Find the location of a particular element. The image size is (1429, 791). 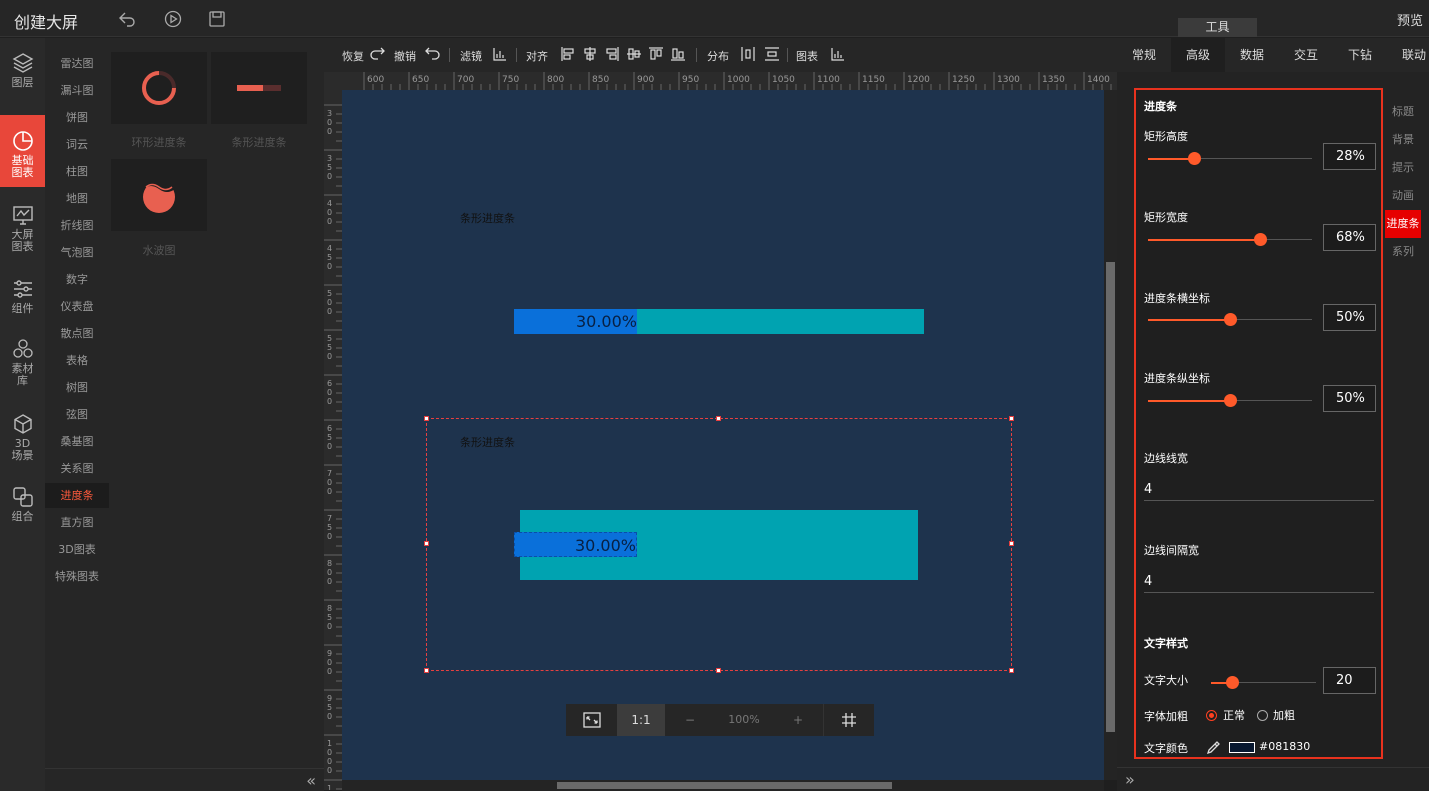

nav-item-components: 组件 is located at coordinates (22, 302).